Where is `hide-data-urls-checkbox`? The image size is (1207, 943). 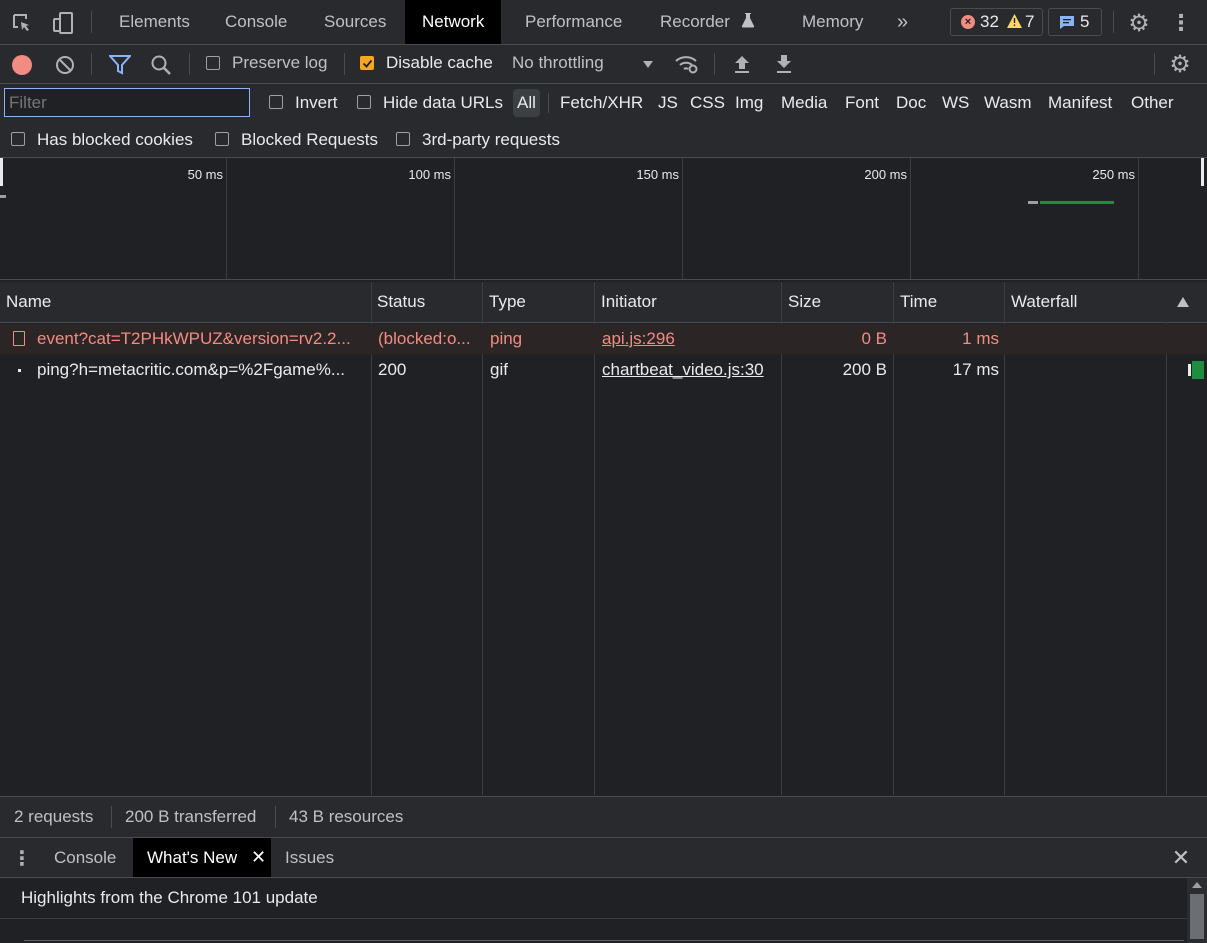
hide-data-urls-checkbox is located at coordinates (364, 102).